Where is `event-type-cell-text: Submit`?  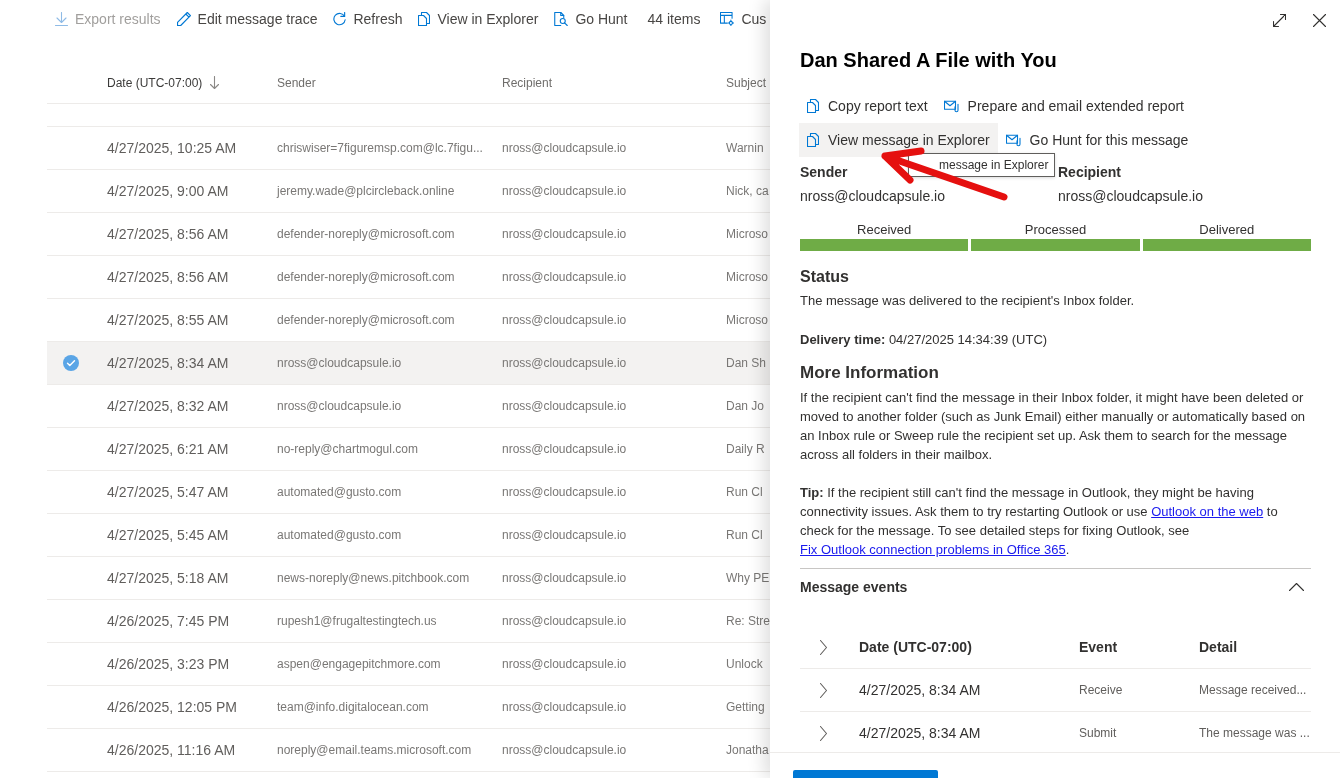 event-type-cell-text: Submit is located at coordinates (1098, 733).